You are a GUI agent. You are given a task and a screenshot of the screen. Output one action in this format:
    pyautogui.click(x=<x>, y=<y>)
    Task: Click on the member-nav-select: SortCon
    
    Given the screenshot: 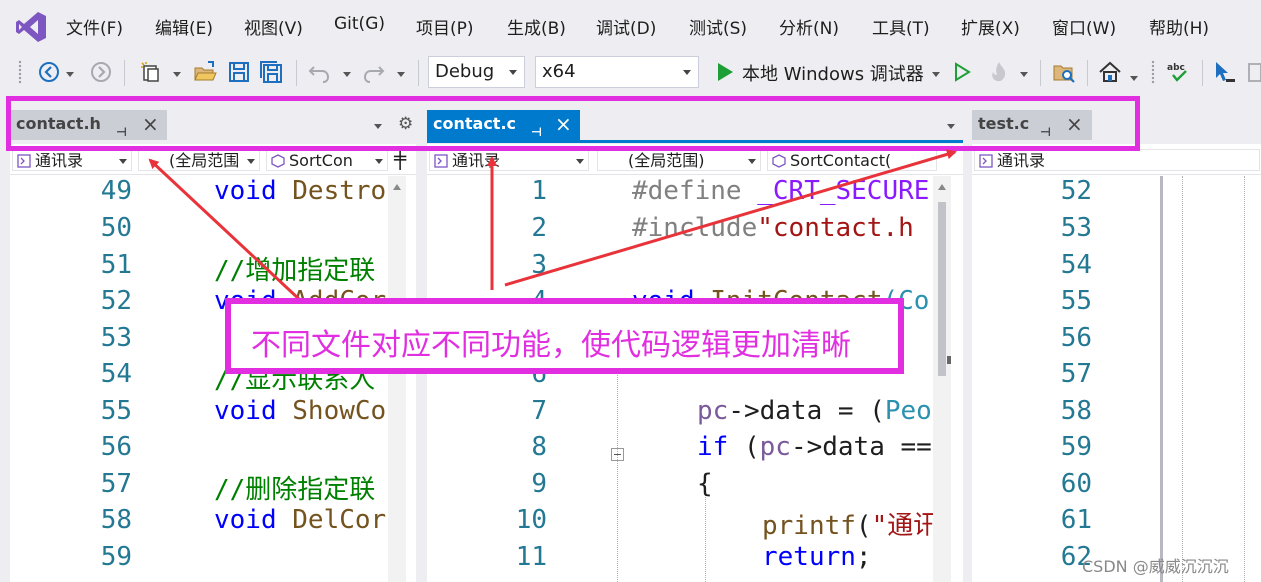 What is the action you would take?
    pyautogui.click(x=327, y=160)
    